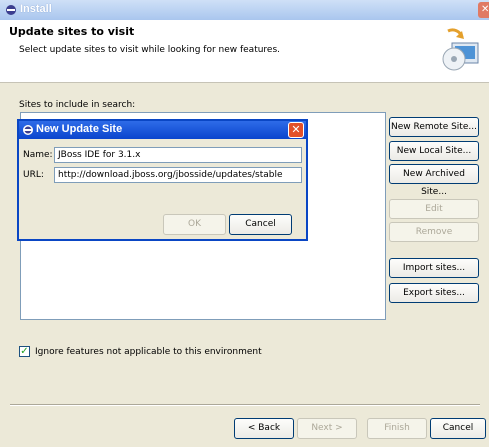 This screenshot has height=447, width=489. Describe the element at coordinates (244, 10) in the screenshot. I see `title-bar: Install ✕` at that location.